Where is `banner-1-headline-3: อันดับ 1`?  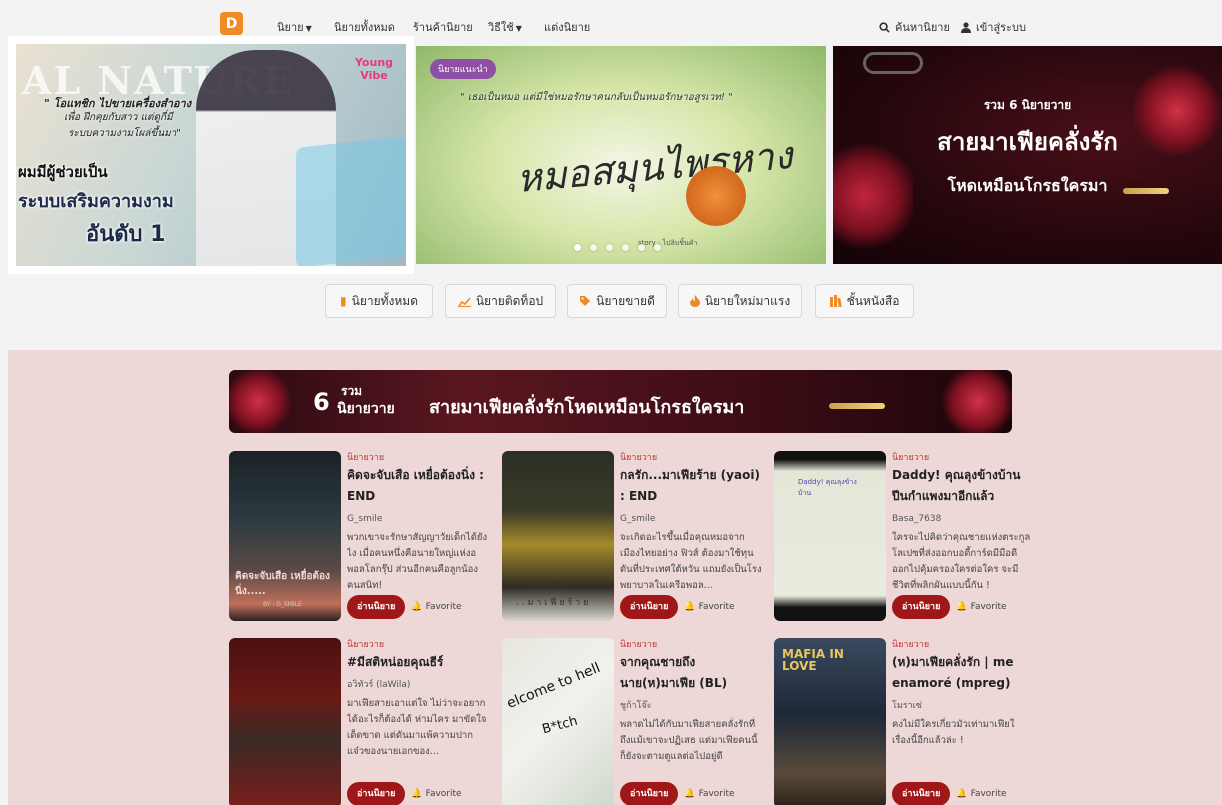 banner-1-headline-3: อันดับ 1 is located at coordinates (126, 234).